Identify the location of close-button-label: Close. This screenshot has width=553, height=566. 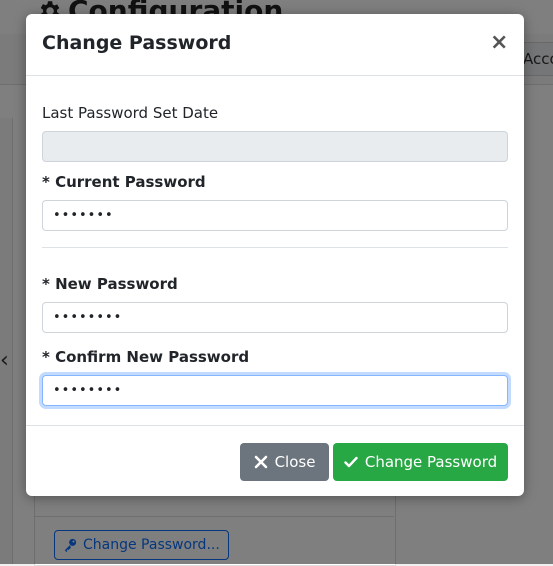
(295, 462).